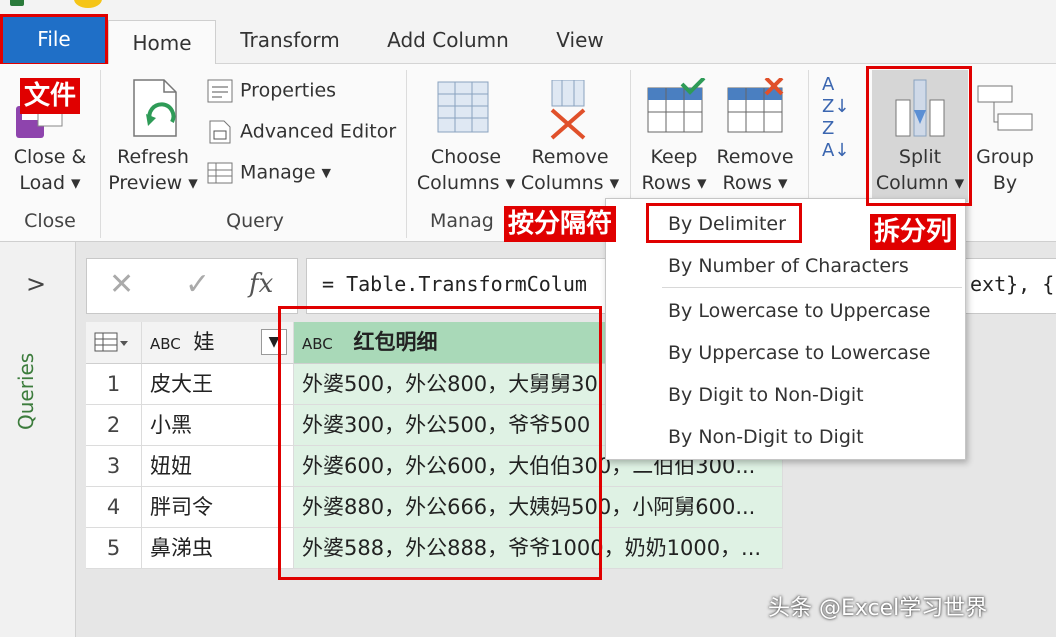 The image size is (1056, 637). What do you see at coordinates (466, 157) in the screenshot?
I see `choose-columns-label-1: Choose` at bounding box center [466, 157].